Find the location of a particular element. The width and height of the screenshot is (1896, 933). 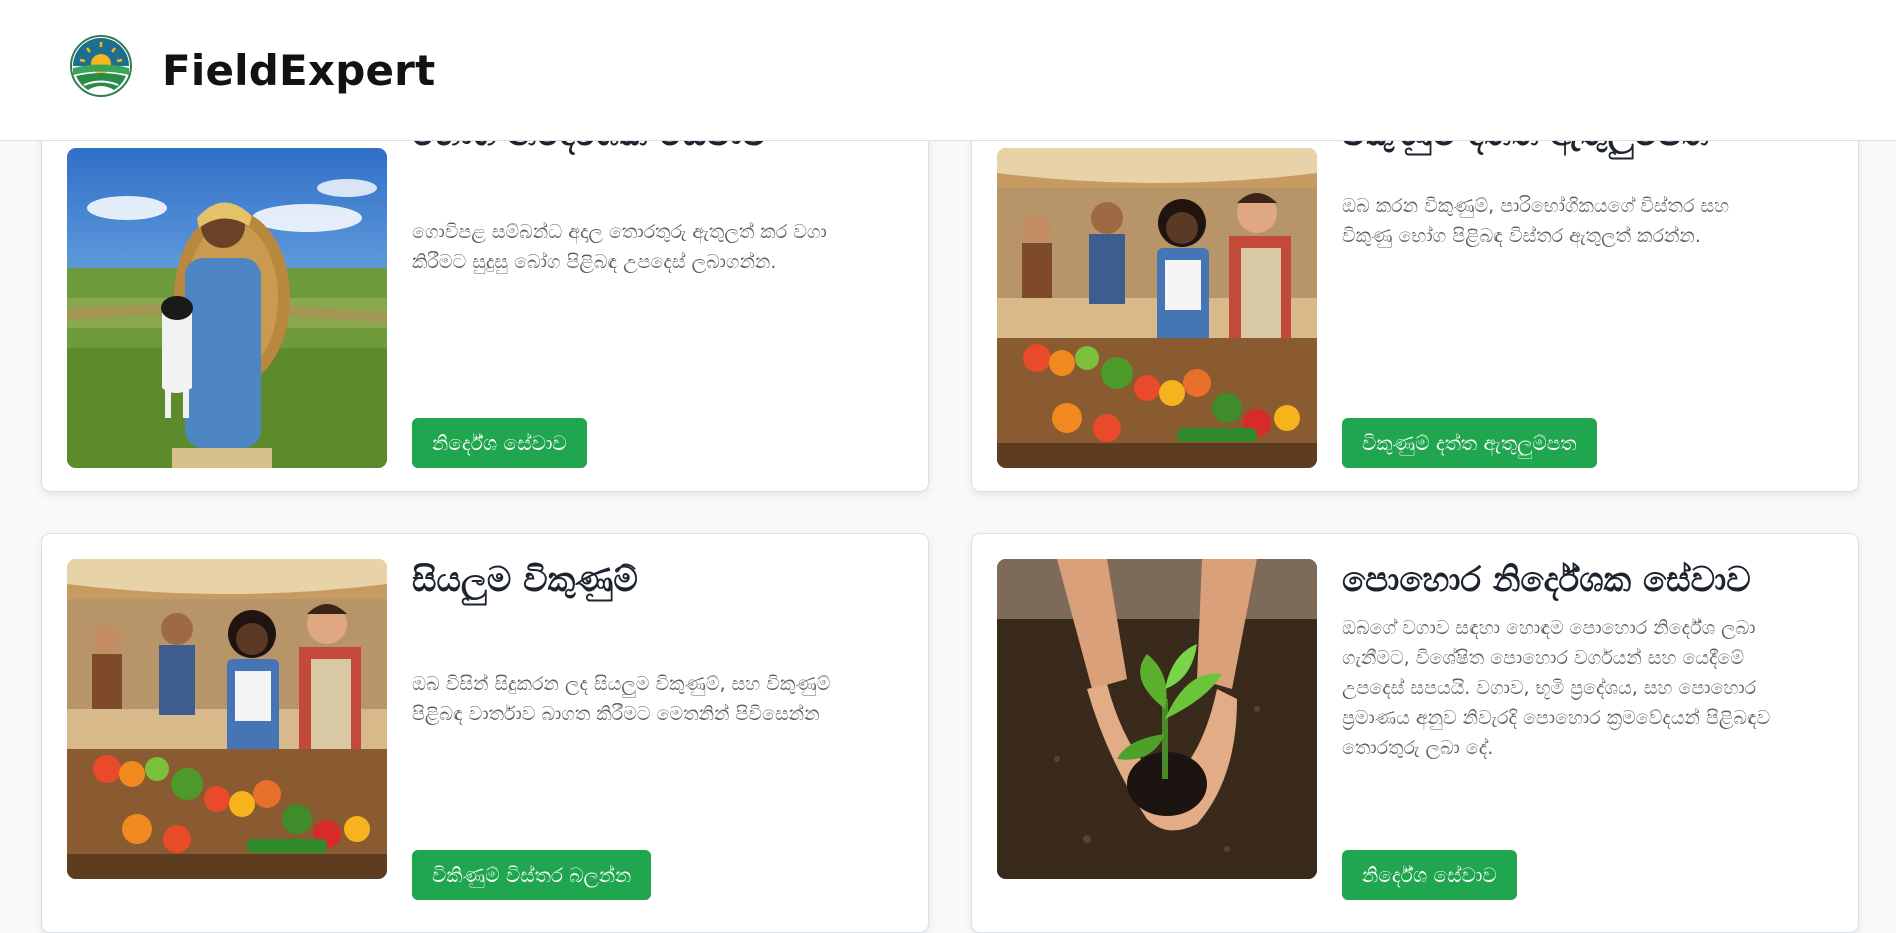

hands-holding-seedling-image is located at coordinates (1157, 719).